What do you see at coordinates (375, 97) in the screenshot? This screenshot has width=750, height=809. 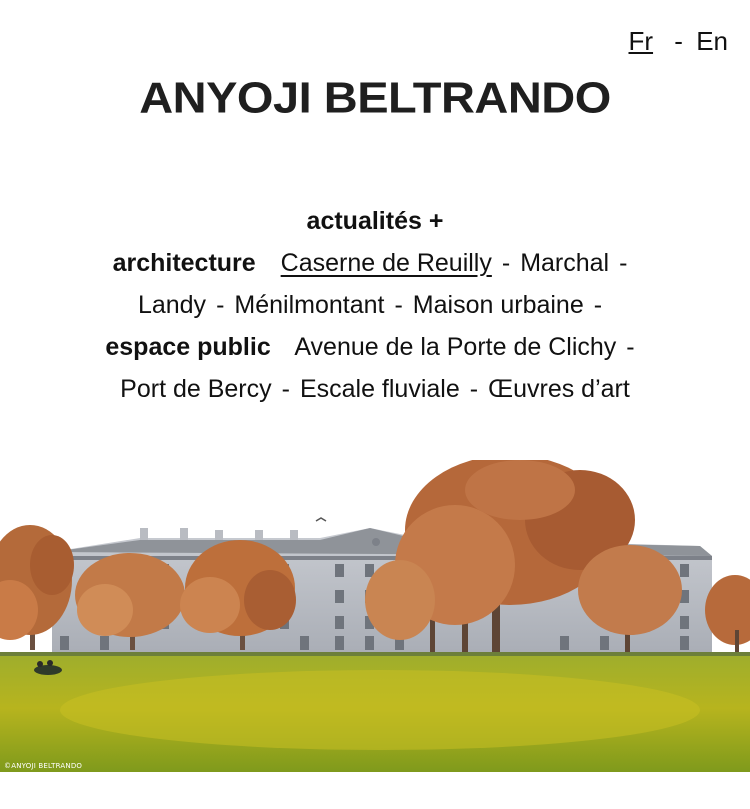 I see `site-logo: ANYOJI BELTRANDO` at bounding box center [375, 97].